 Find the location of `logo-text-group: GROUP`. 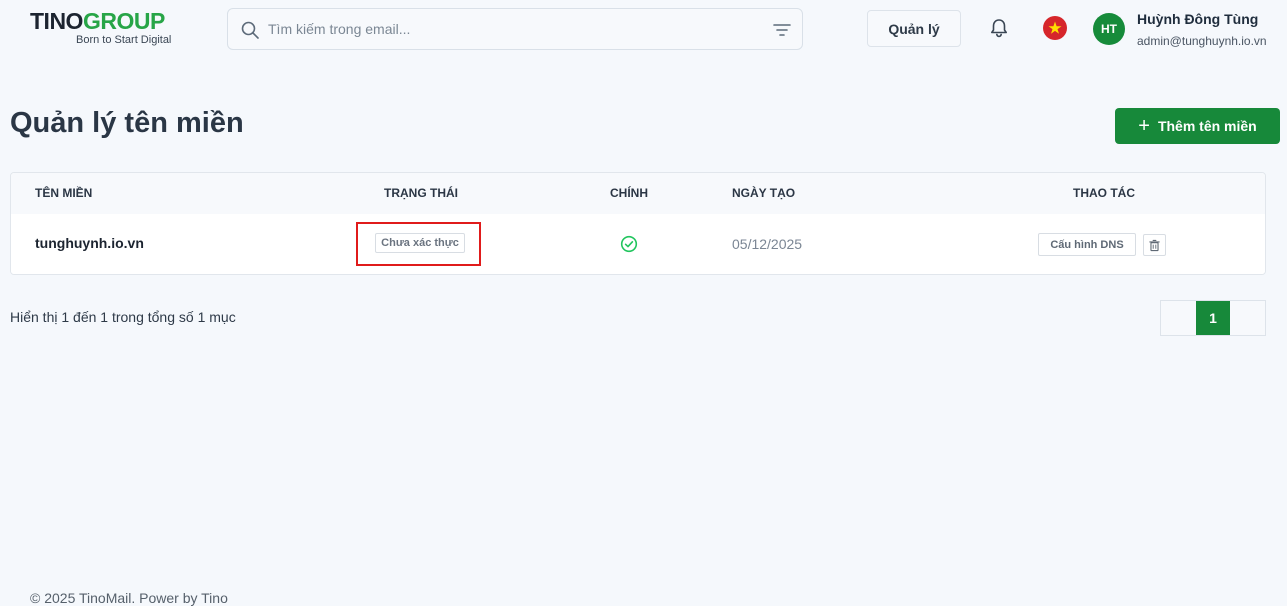

logo-text-group: GROUP is located at coordinates (123, 21).